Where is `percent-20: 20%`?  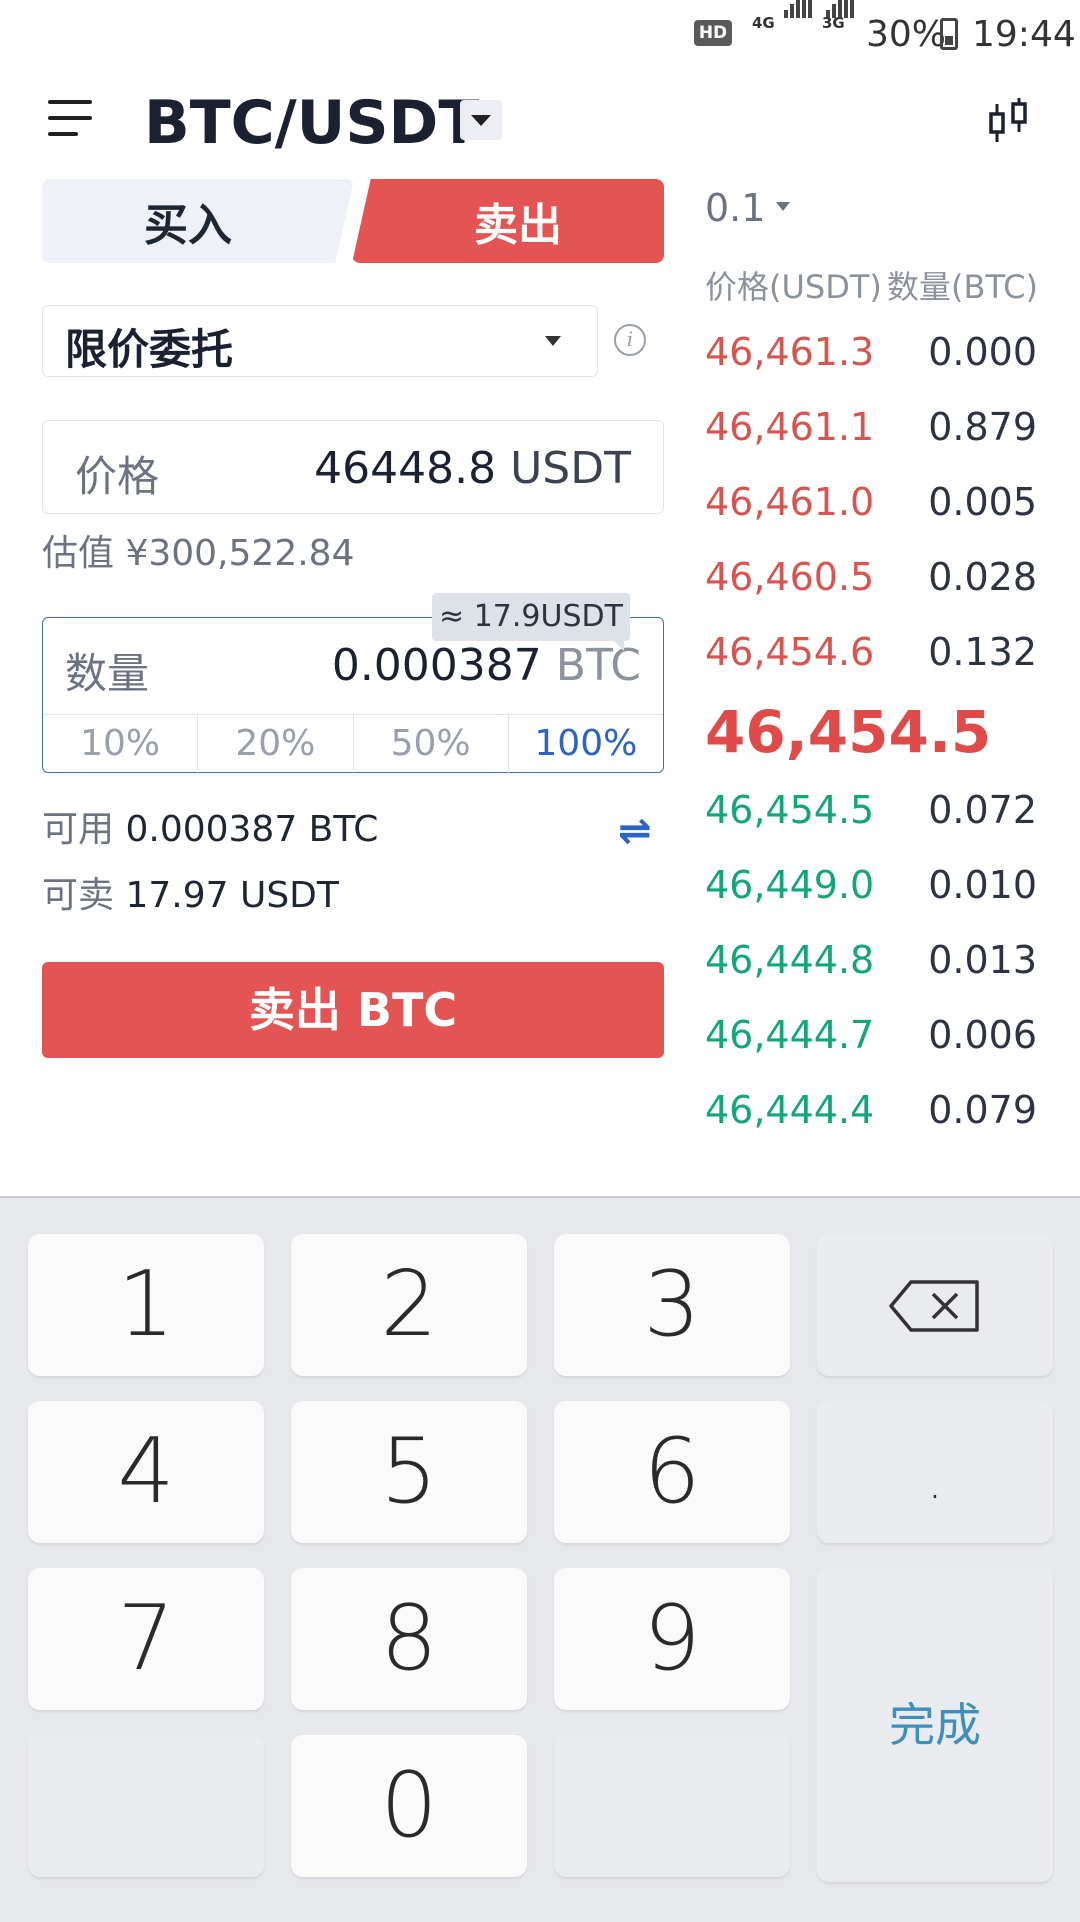 percent-20: 20% is located at coordinates (276, 744).